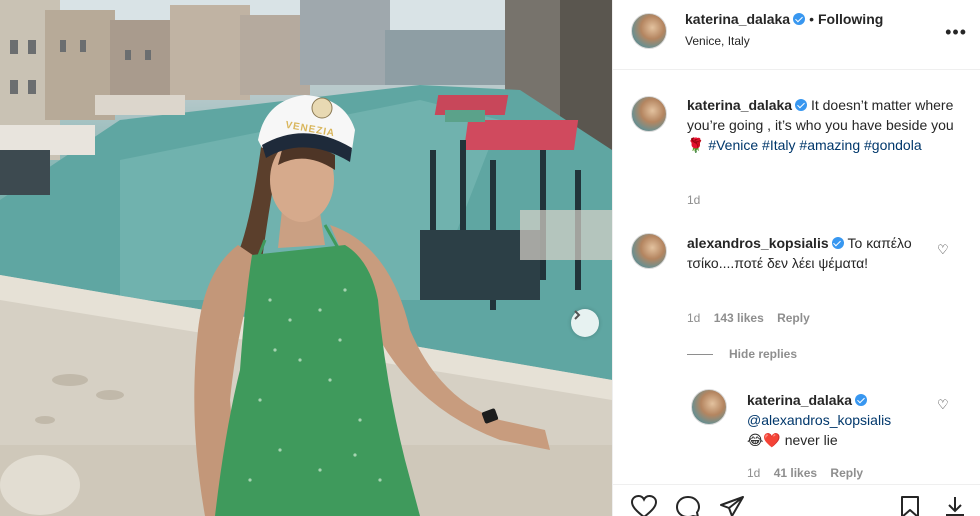 The image size is (980, 516). I want to click on reply-age: 1d, so click(754, 473).